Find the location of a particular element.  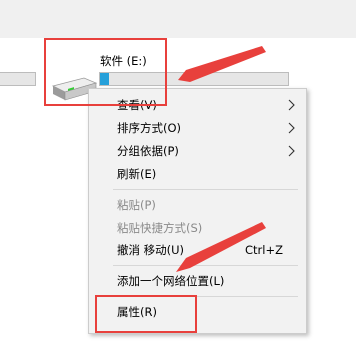

menu-item-paste-shortcut: 粘贴快捷方式(S) is located at coordinates (197, 228).